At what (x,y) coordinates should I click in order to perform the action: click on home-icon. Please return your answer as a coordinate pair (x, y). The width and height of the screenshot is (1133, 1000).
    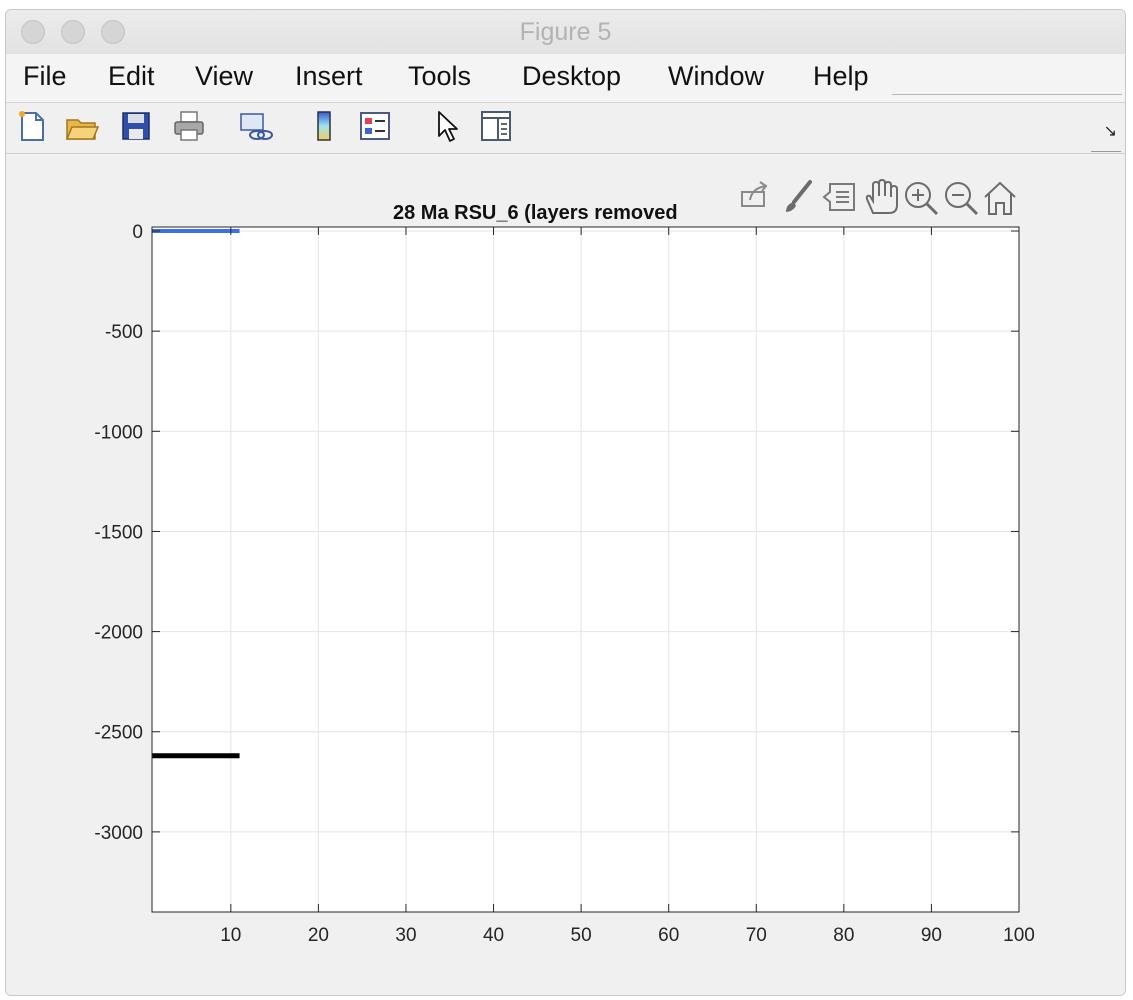
    Looking at the image, I should click on (1000, 198).